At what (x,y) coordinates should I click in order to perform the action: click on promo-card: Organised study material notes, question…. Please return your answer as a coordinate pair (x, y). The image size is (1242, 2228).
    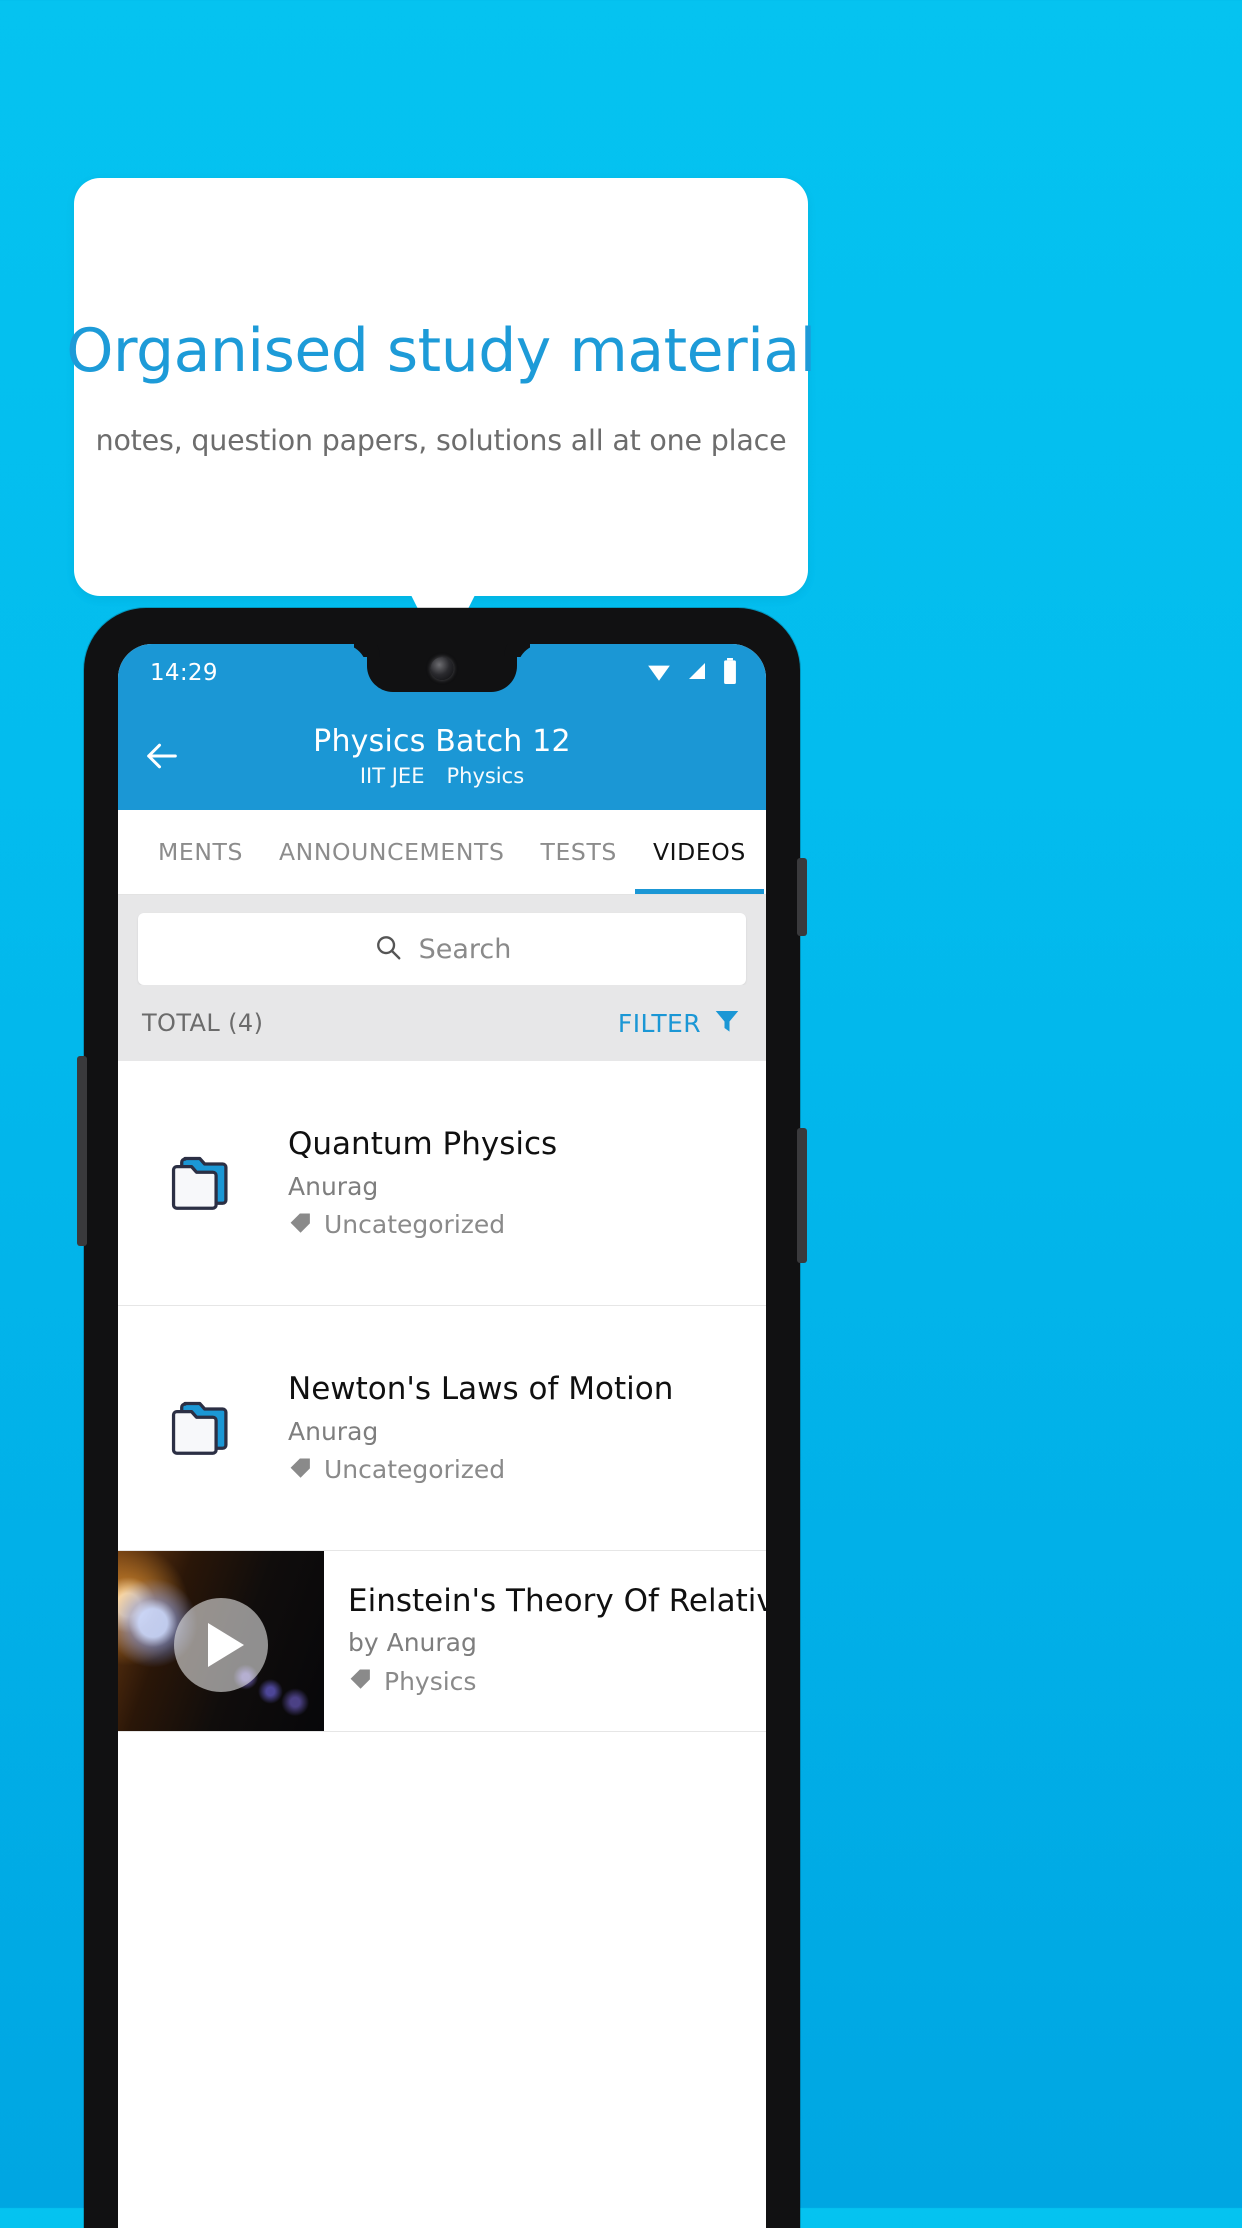
    Looking at the image, I should click on (441, 387).